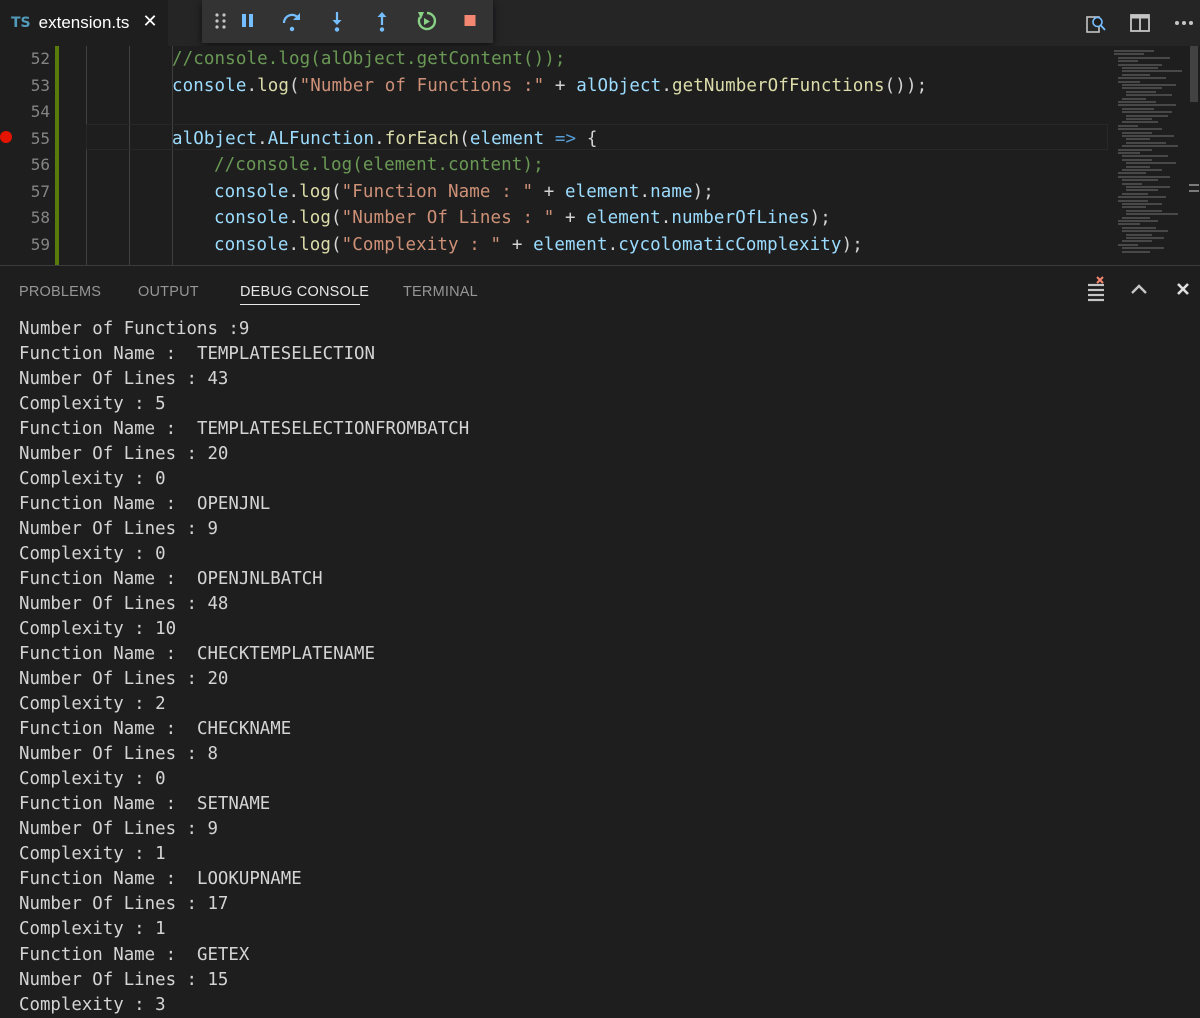 This screenshot has height=1018, width=1200. What do you see at coordinates (382, 21) in the screenshot?
I see `step-out-icon` at bounding box center [382, 21].